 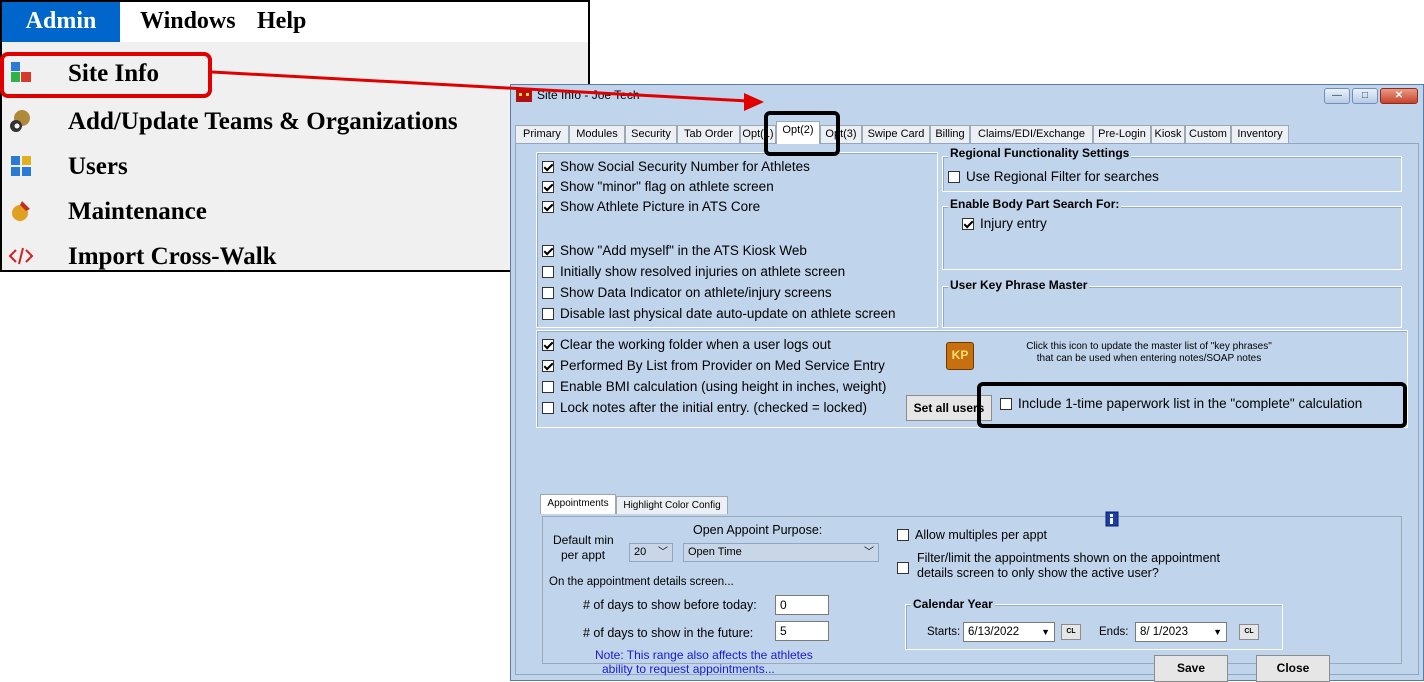 I want to click on ends-cl-button: CL, so click(x=1249, y=632).